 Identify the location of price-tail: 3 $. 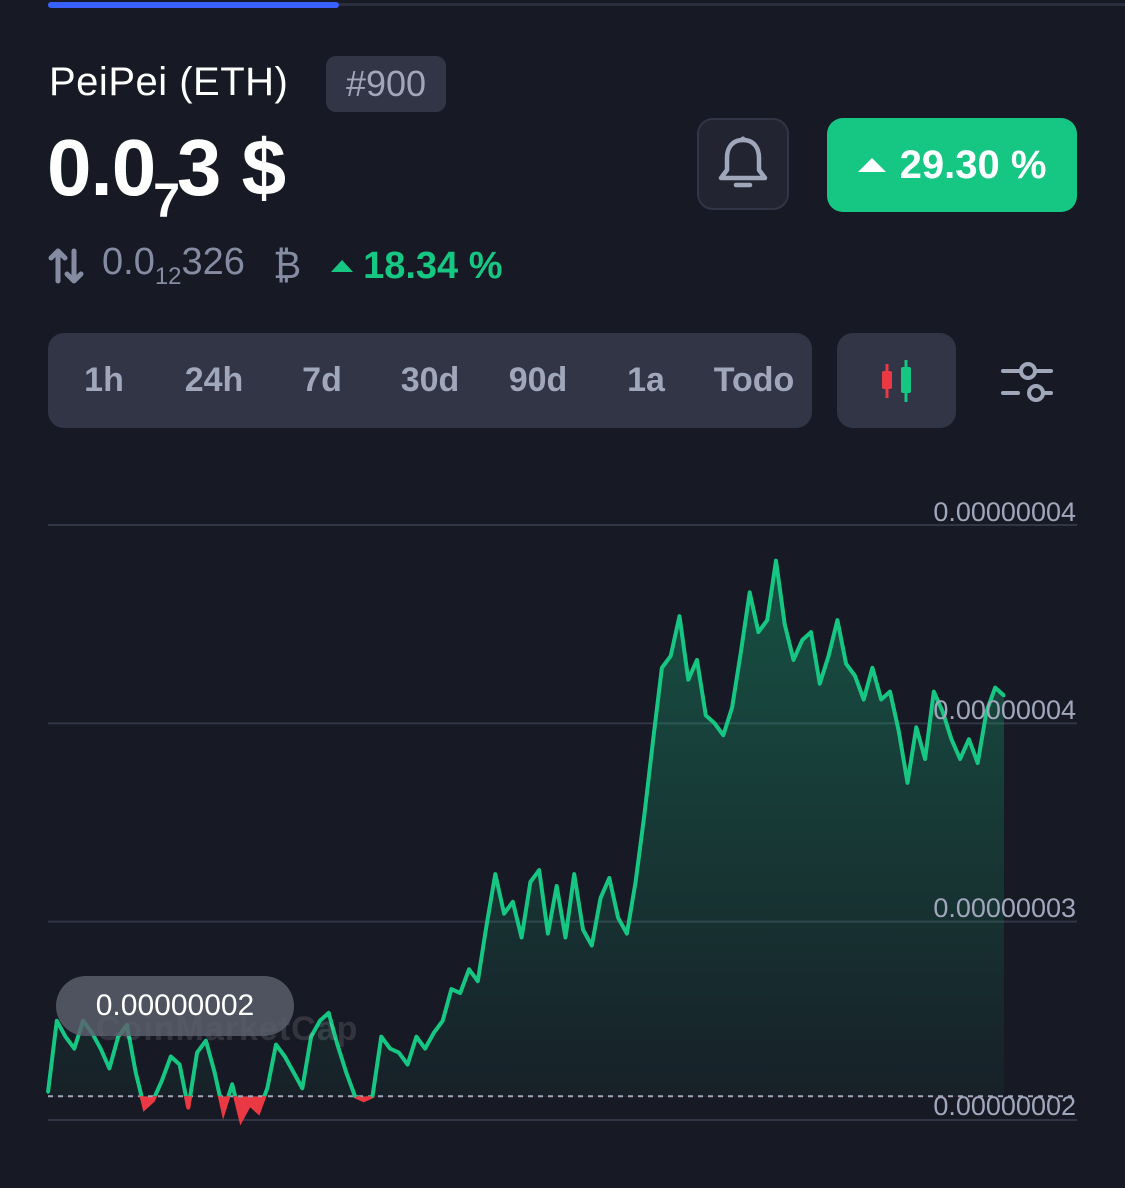
(231, 167).